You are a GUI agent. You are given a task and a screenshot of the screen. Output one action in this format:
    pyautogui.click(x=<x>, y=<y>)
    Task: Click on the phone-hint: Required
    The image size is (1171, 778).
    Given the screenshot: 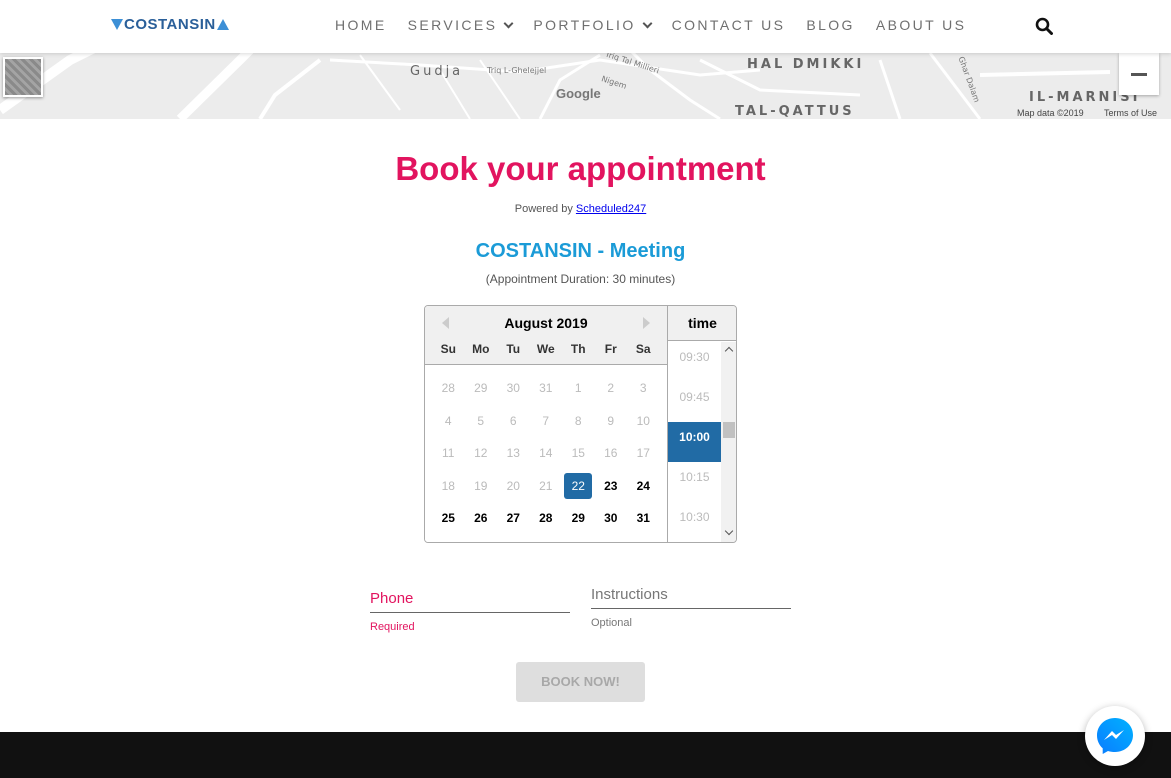 What is the action you would take?
    pyautogui.click(x=392, y=627)
    